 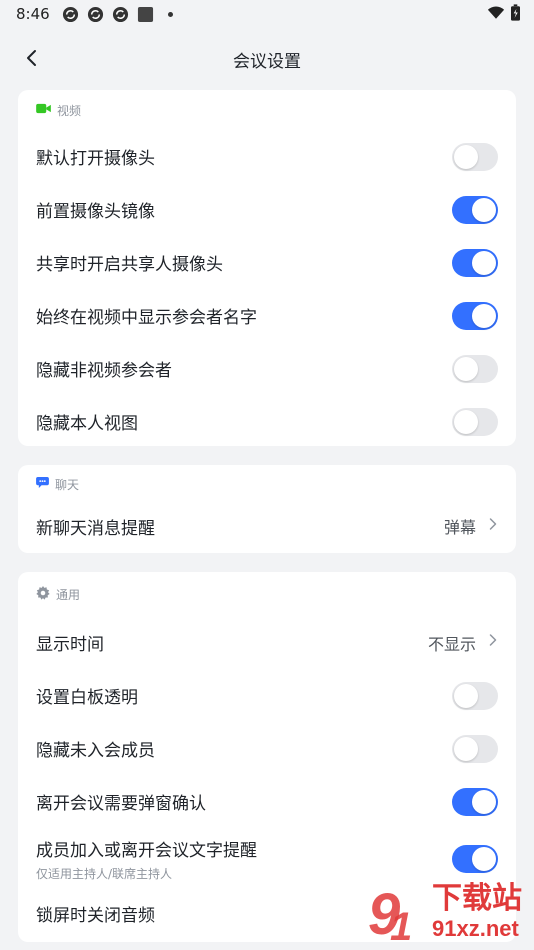 I want to click on setting-value: 不显示, so click(x=451, y=644).